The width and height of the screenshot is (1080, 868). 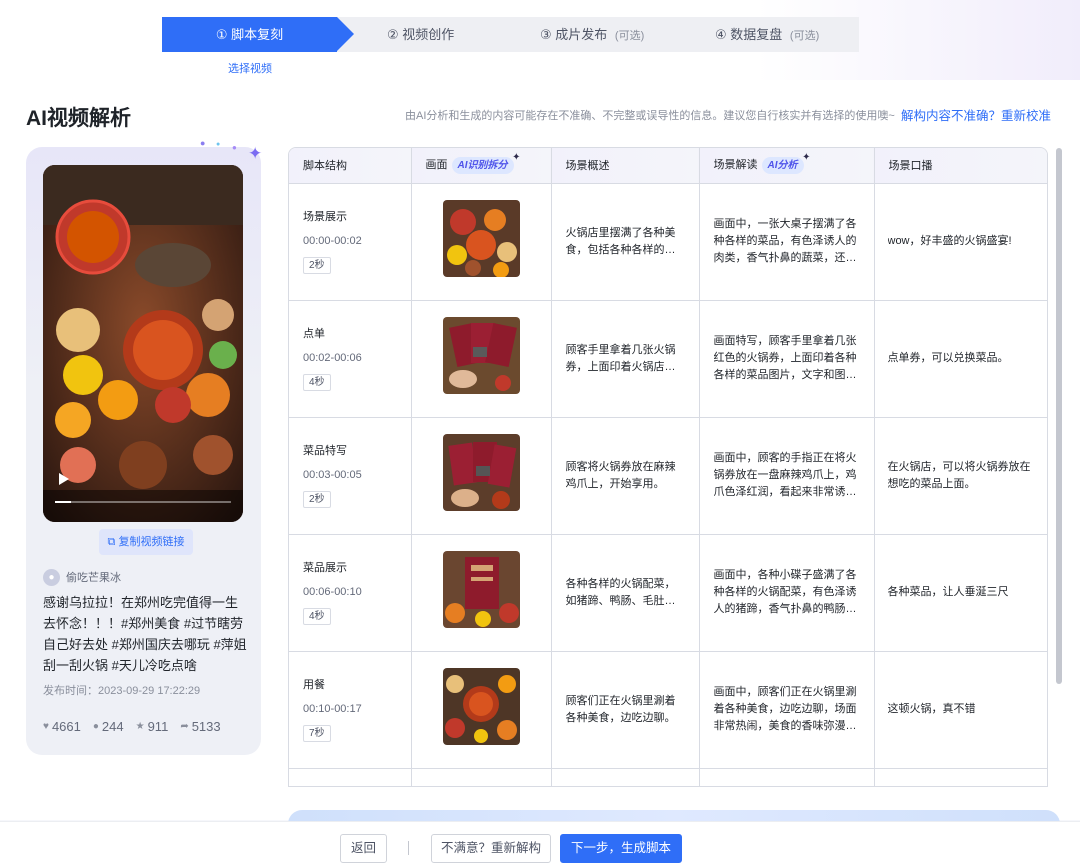 I want to click on segment-time: 00:00-00:02, so click(x=332, y=241).